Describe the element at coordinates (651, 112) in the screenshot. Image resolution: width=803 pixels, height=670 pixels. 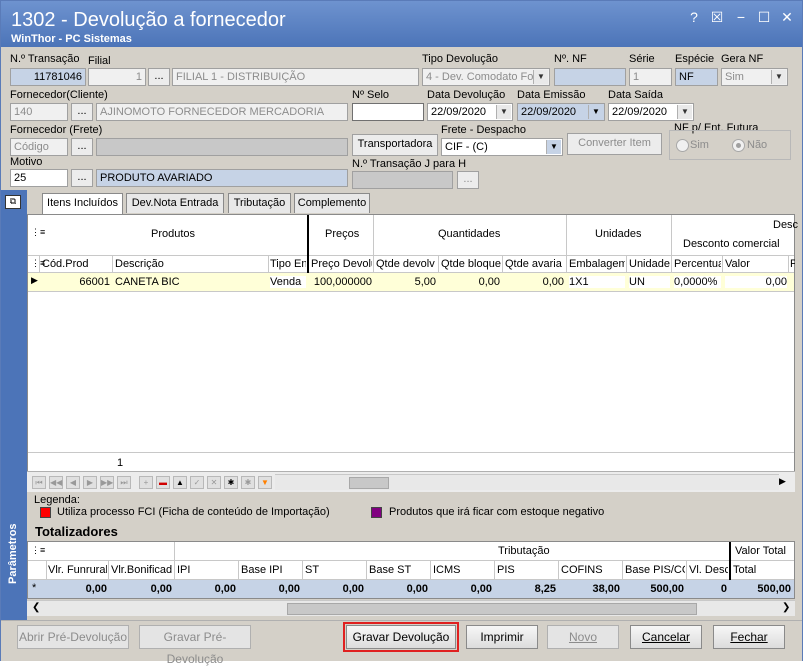
I see `data-saida-field: 22/09/2020 ▼` at that location.